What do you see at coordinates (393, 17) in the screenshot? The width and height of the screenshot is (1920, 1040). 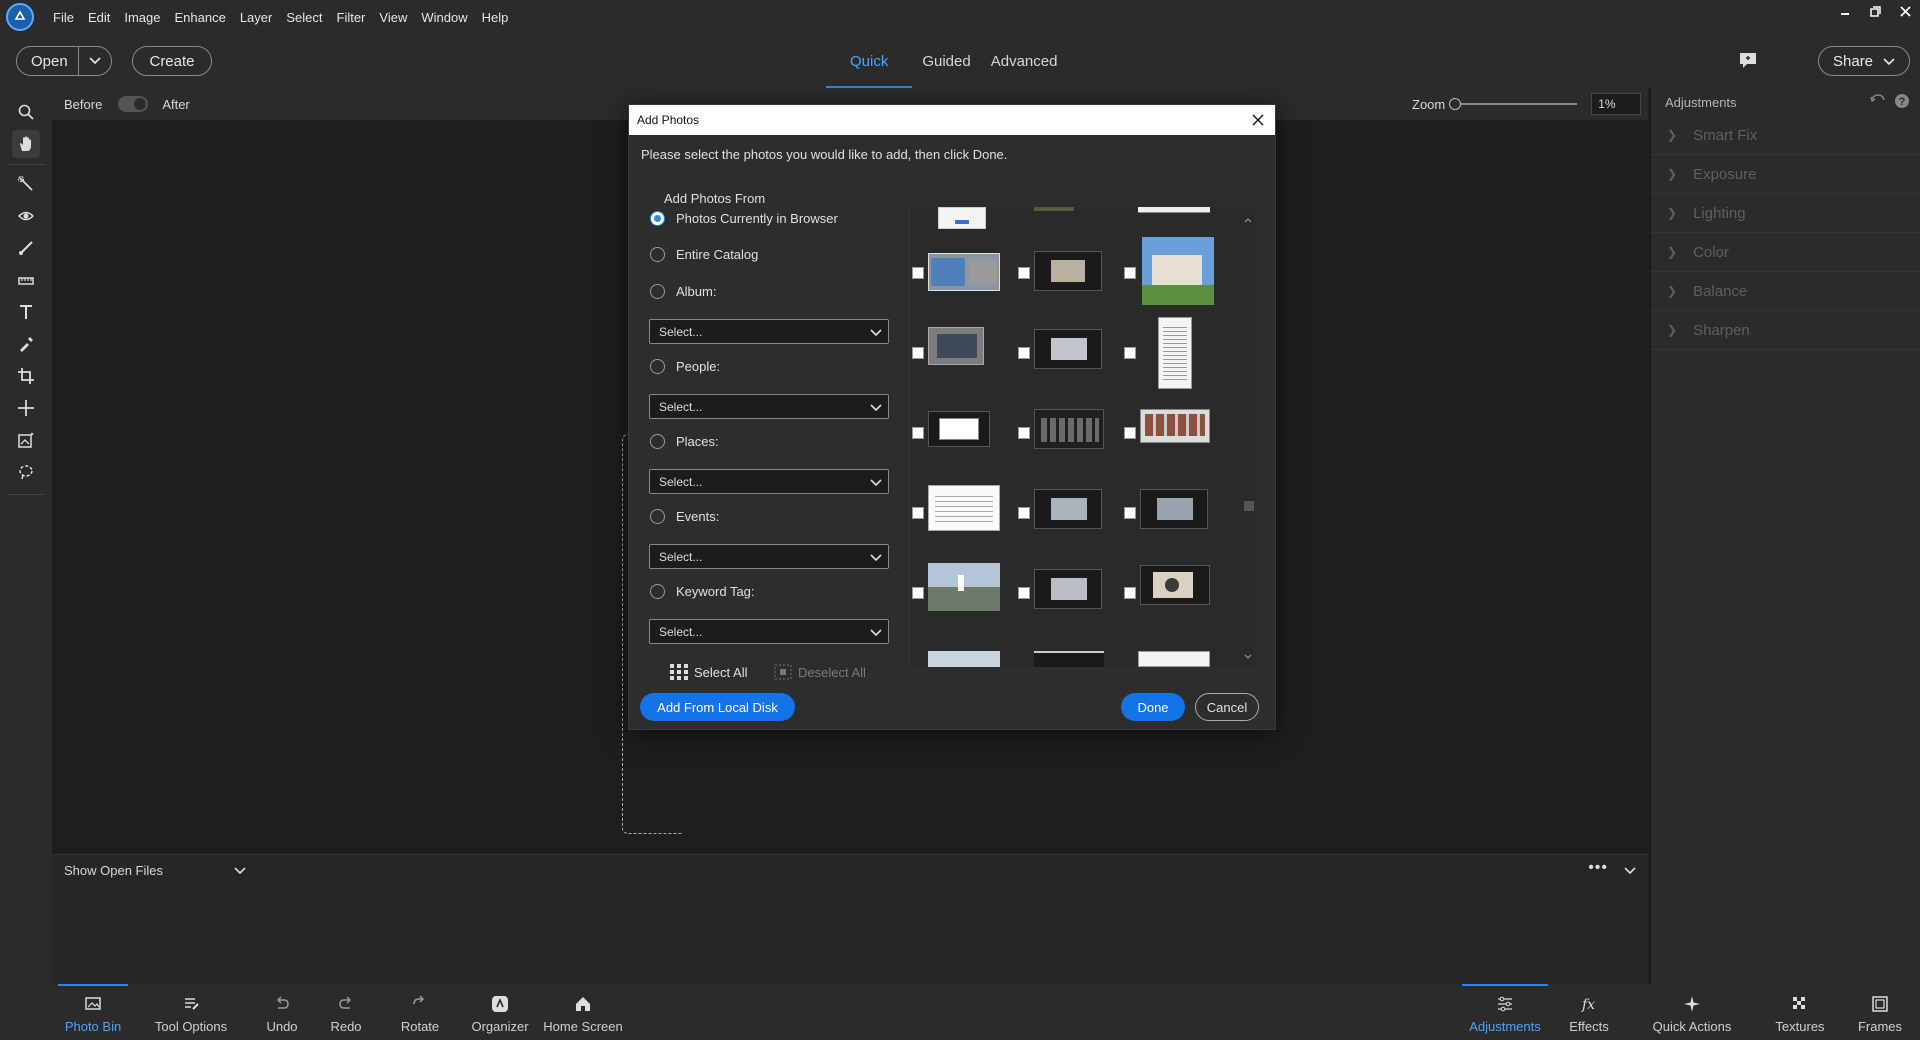 I see `menu-view: View` at bounding box center [393, 17].